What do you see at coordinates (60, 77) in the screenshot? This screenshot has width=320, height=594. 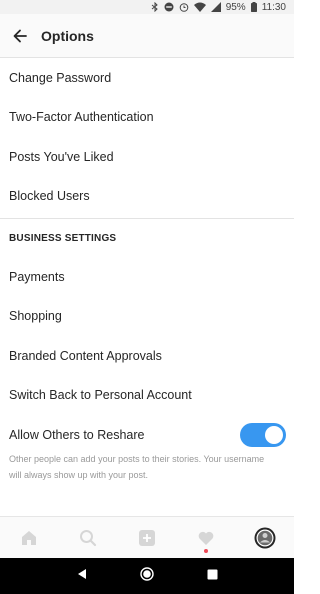 I see `menu-item-label: Change Password` at bounding box center [60, 77].